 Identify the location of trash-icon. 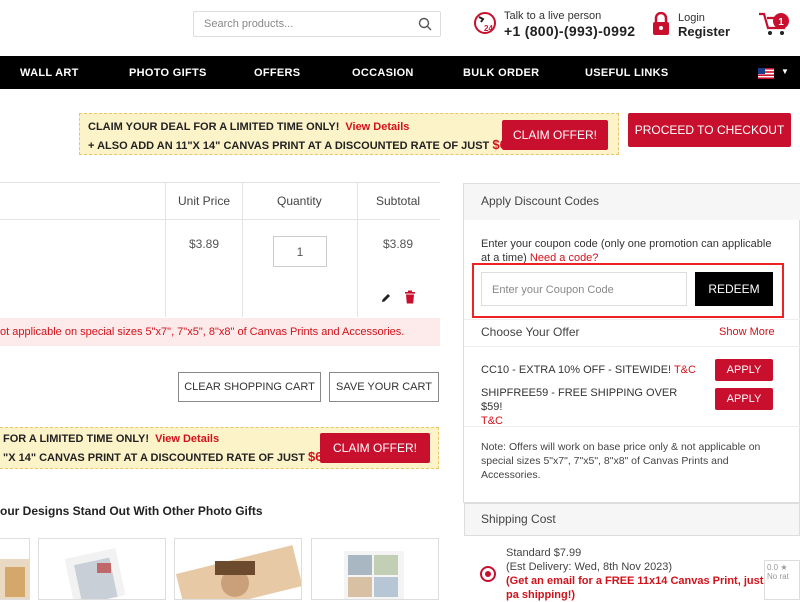
(410, 299).